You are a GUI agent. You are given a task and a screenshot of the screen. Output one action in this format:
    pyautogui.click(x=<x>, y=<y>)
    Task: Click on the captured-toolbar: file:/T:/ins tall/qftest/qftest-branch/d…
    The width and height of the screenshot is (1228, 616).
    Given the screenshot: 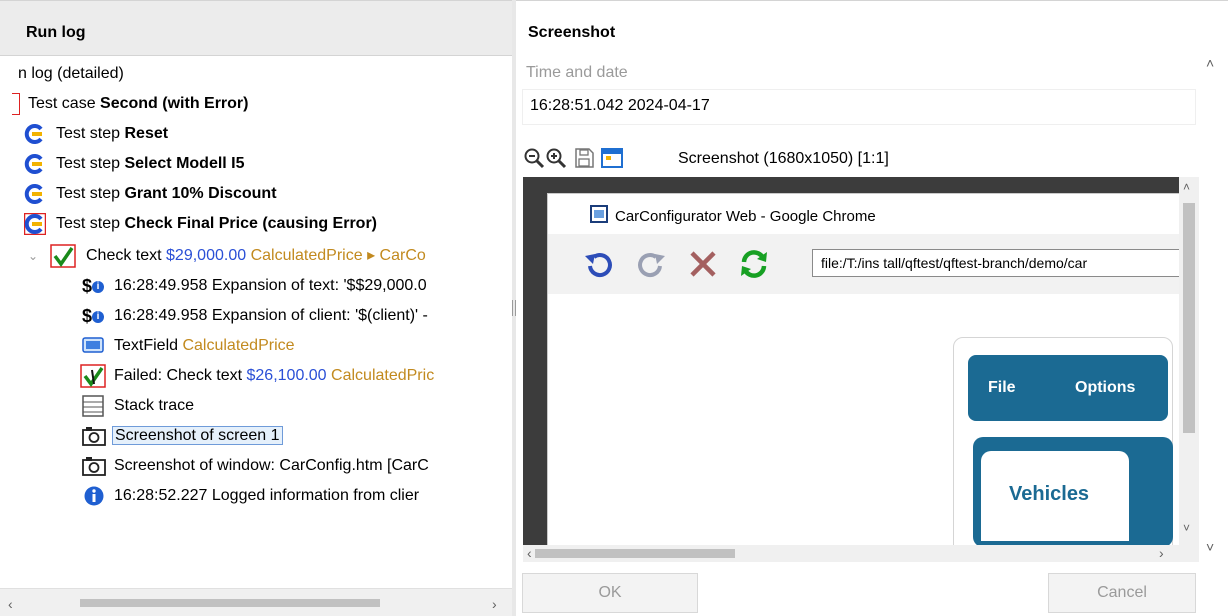 What is the action you would take?
    pyautogui.click(x=865, y=264)
    